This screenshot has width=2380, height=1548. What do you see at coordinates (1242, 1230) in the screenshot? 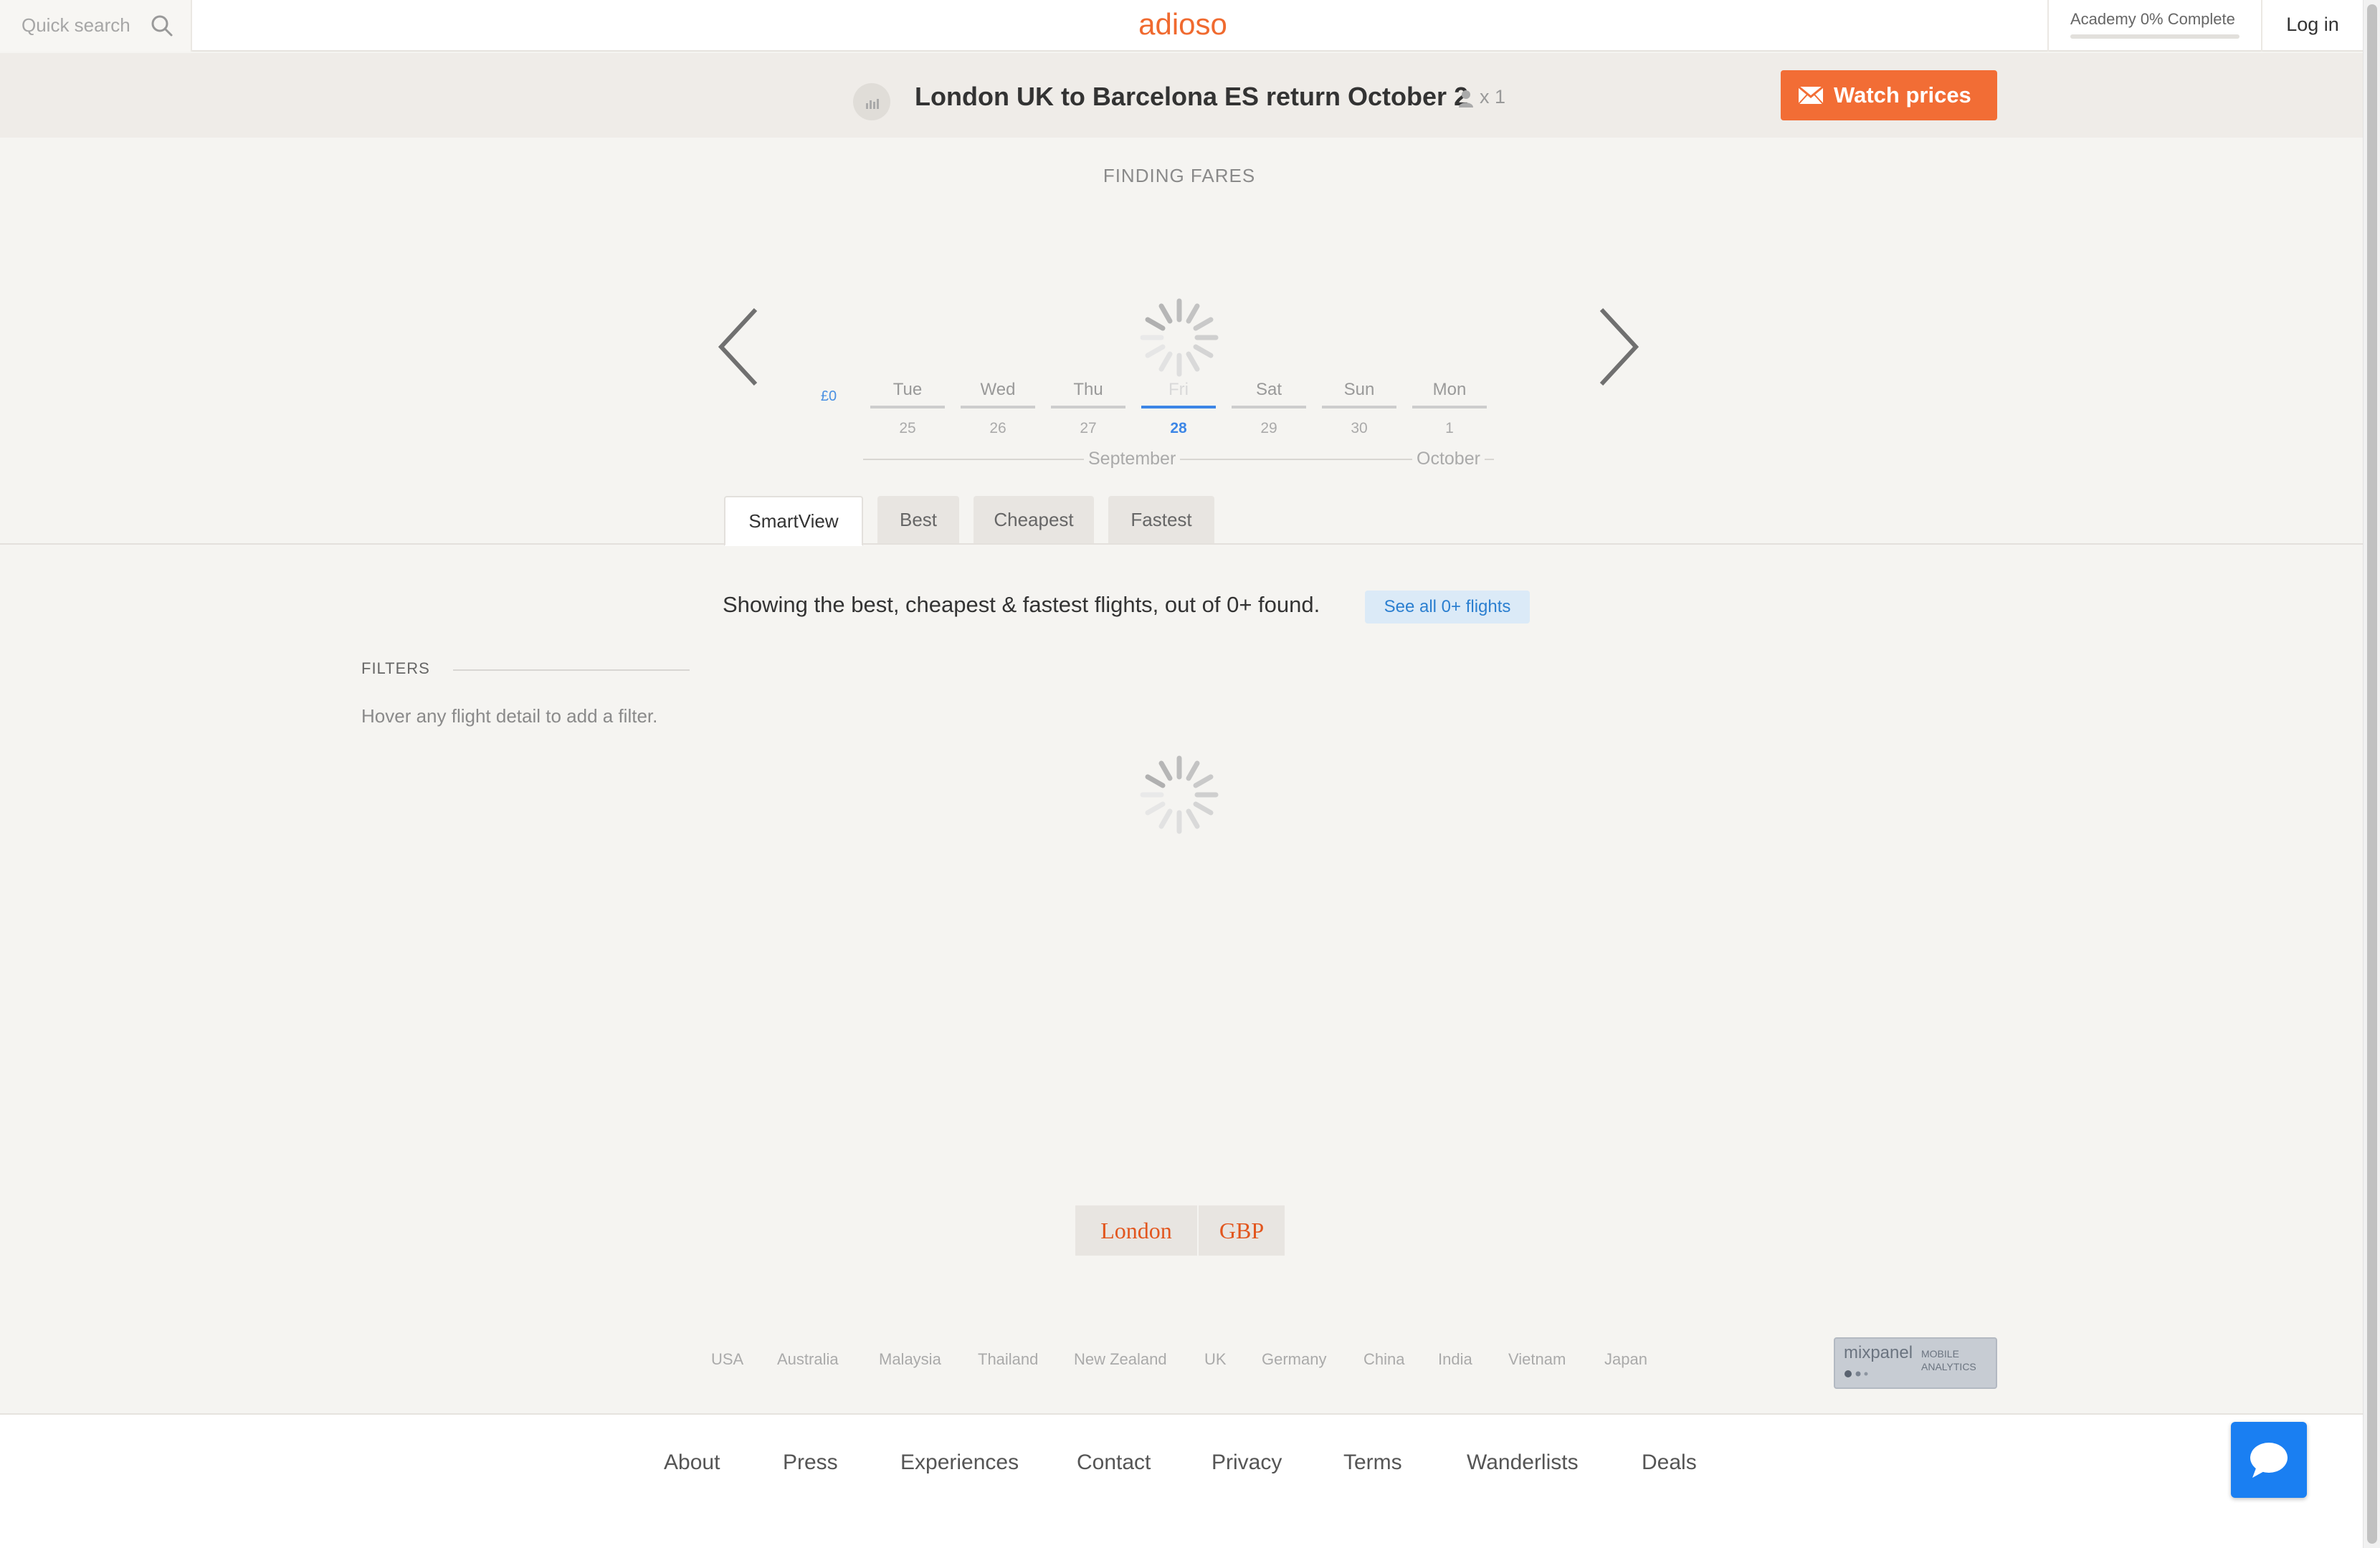
I see `currency-selector: GBP` at bounding box center [1242, 1230].